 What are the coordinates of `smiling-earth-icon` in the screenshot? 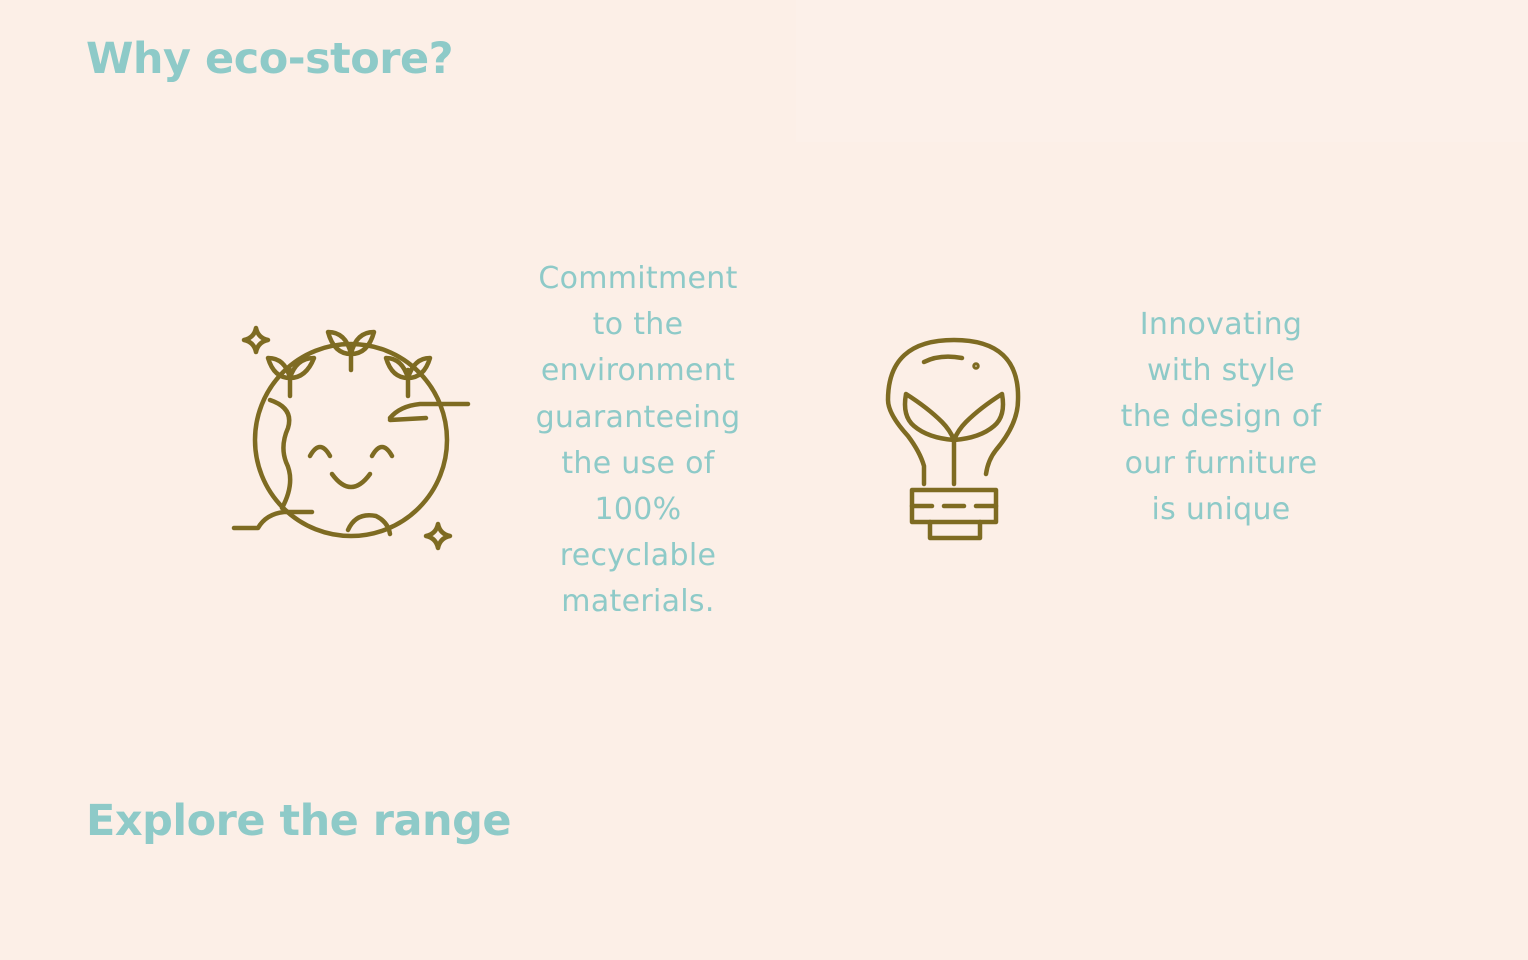 It's located at (351, 441).